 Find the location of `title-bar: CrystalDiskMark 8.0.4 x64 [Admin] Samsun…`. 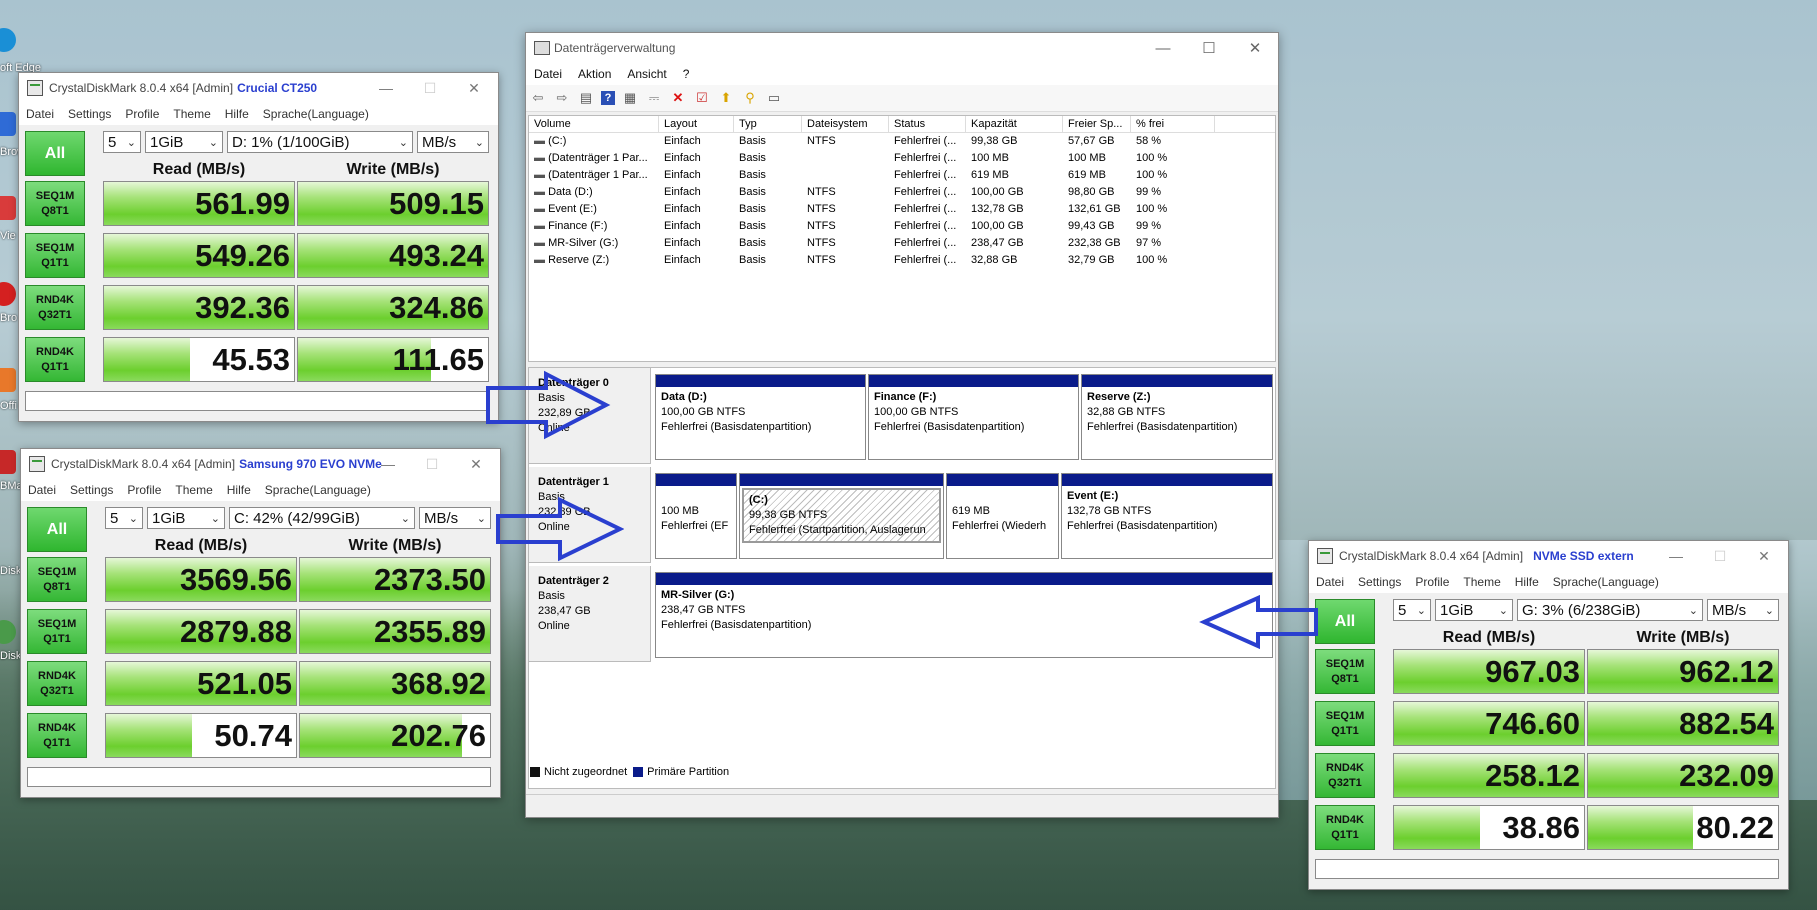

title-bar: CrystalDiskMark 8.0.4 x64 [Admin] Samsun… is located at coordinates (260, 464).